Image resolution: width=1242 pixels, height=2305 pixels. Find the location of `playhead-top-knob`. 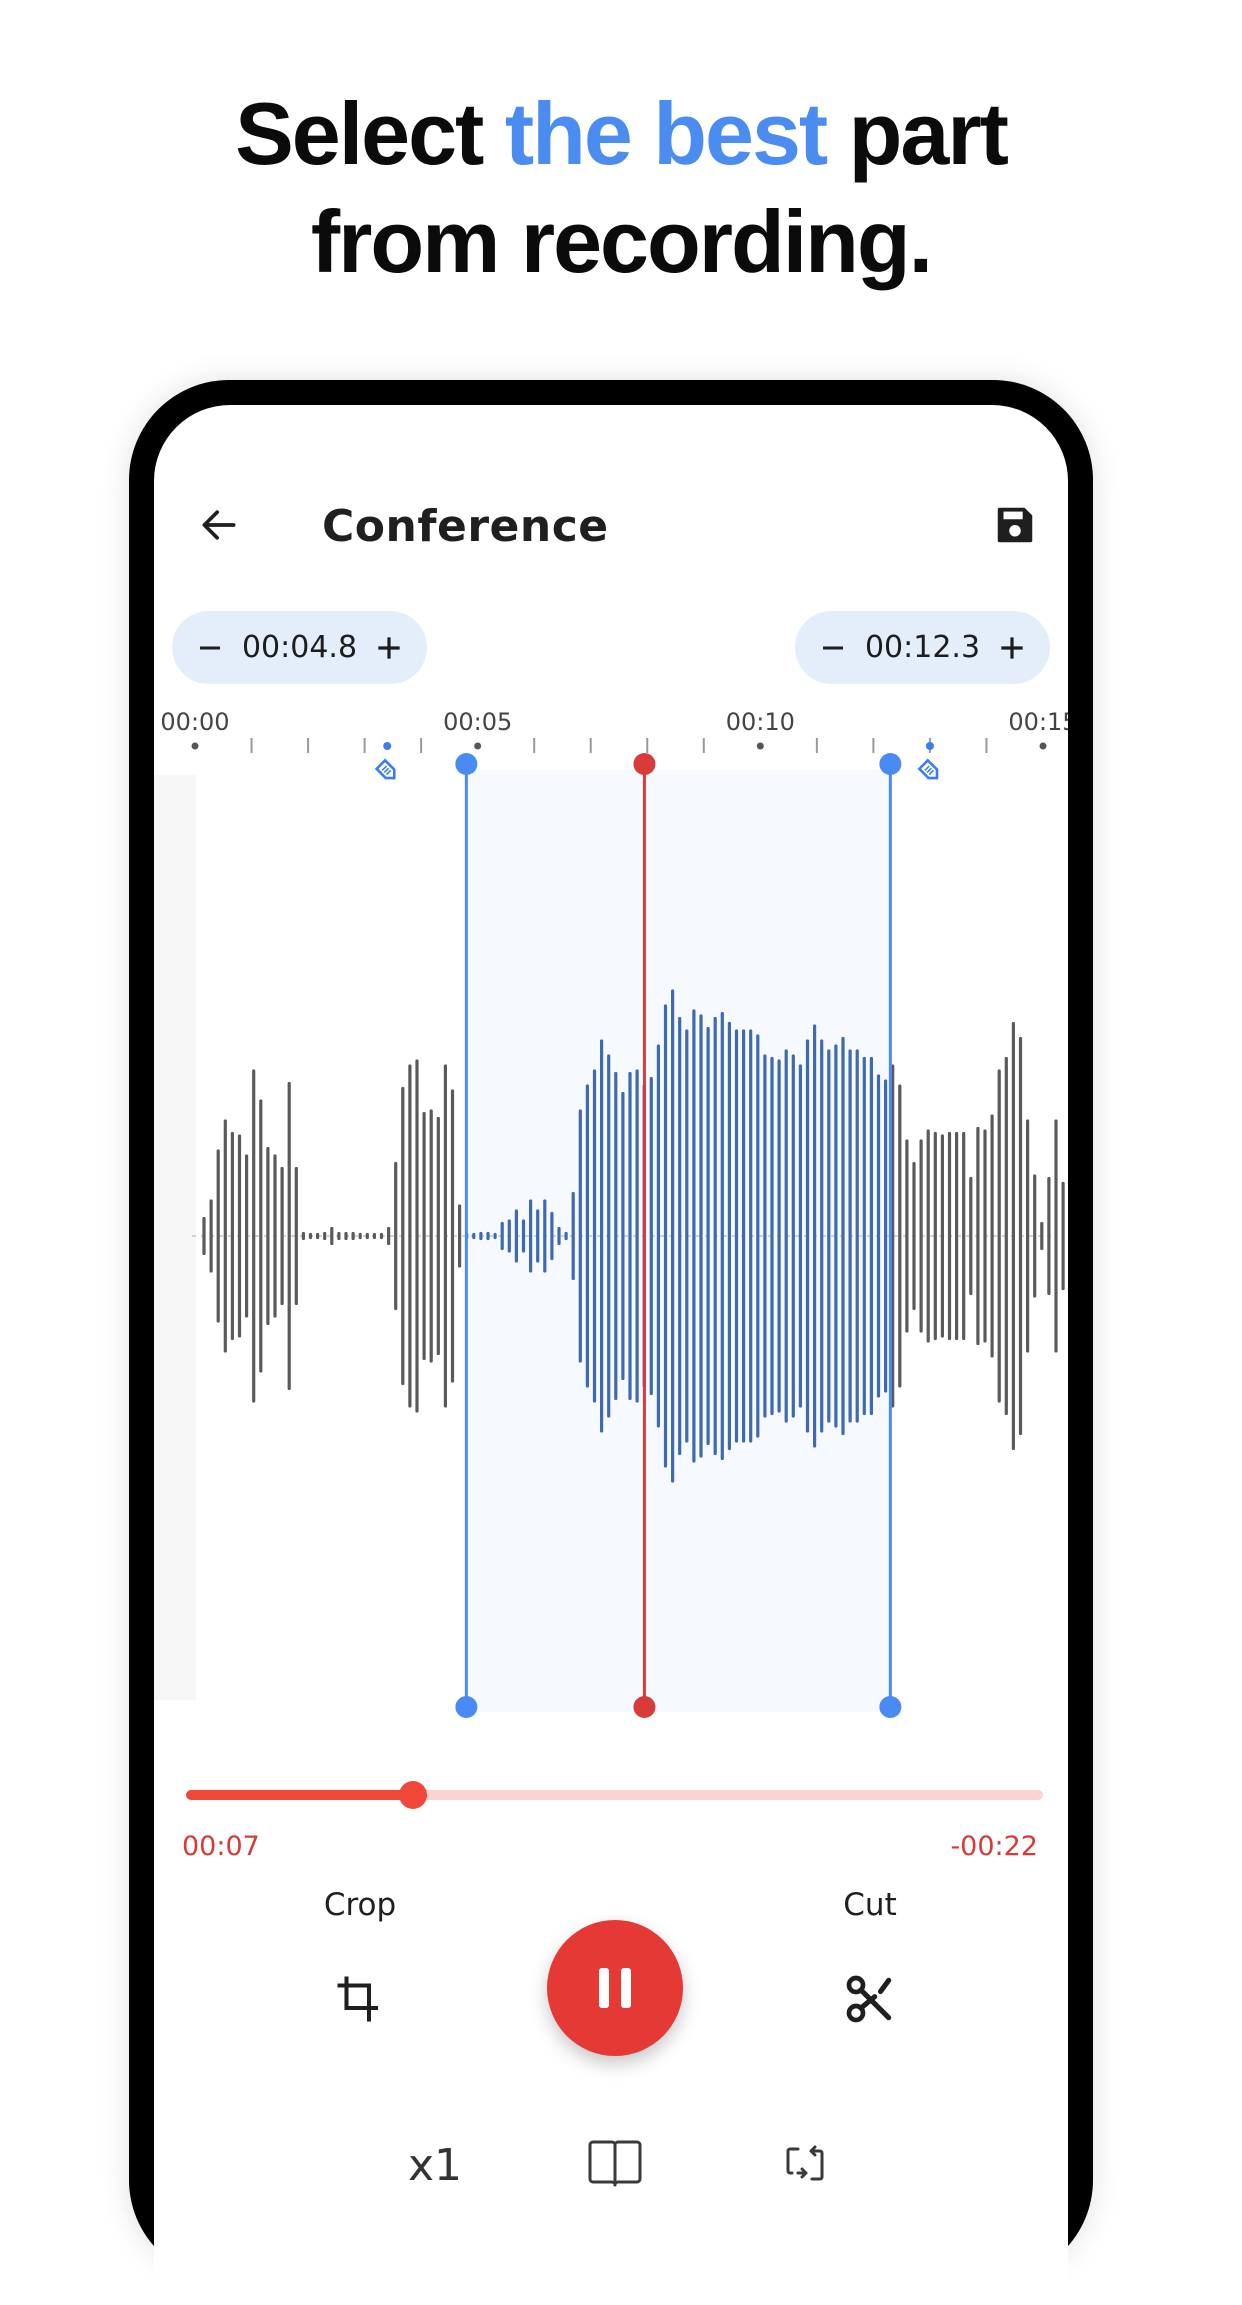

playhead-top-knob is located at coordinates (644, 764).